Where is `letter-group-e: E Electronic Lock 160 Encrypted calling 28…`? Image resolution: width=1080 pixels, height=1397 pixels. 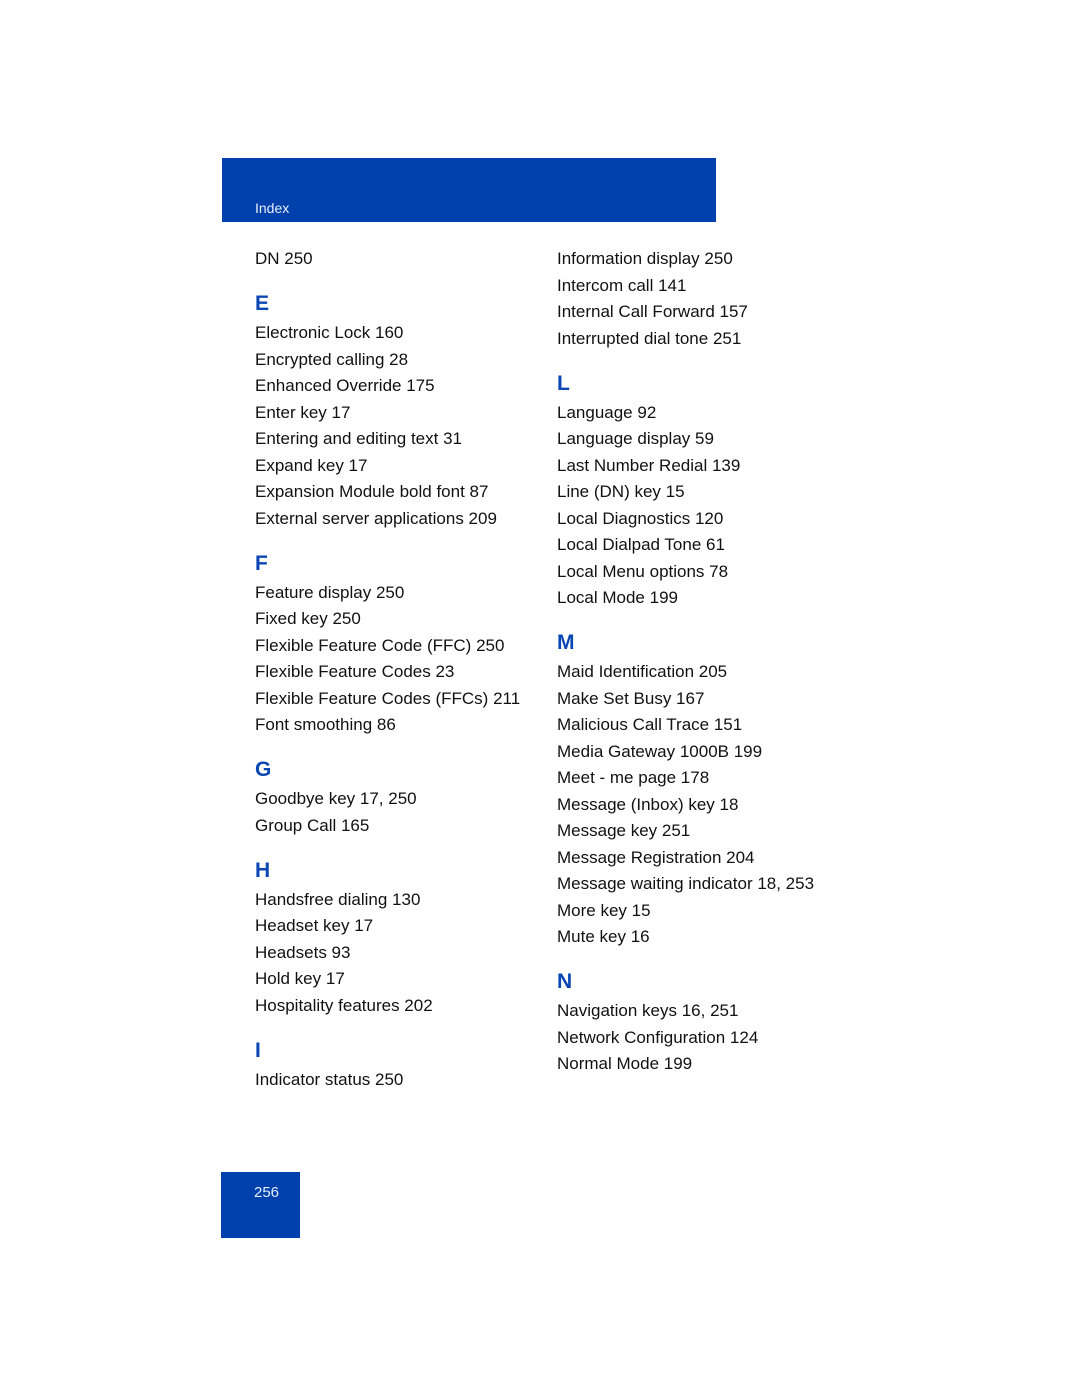
letter-group-e: E Electronic Lock 160 Encrypted calling 28… is located at coordinates (400, 411).